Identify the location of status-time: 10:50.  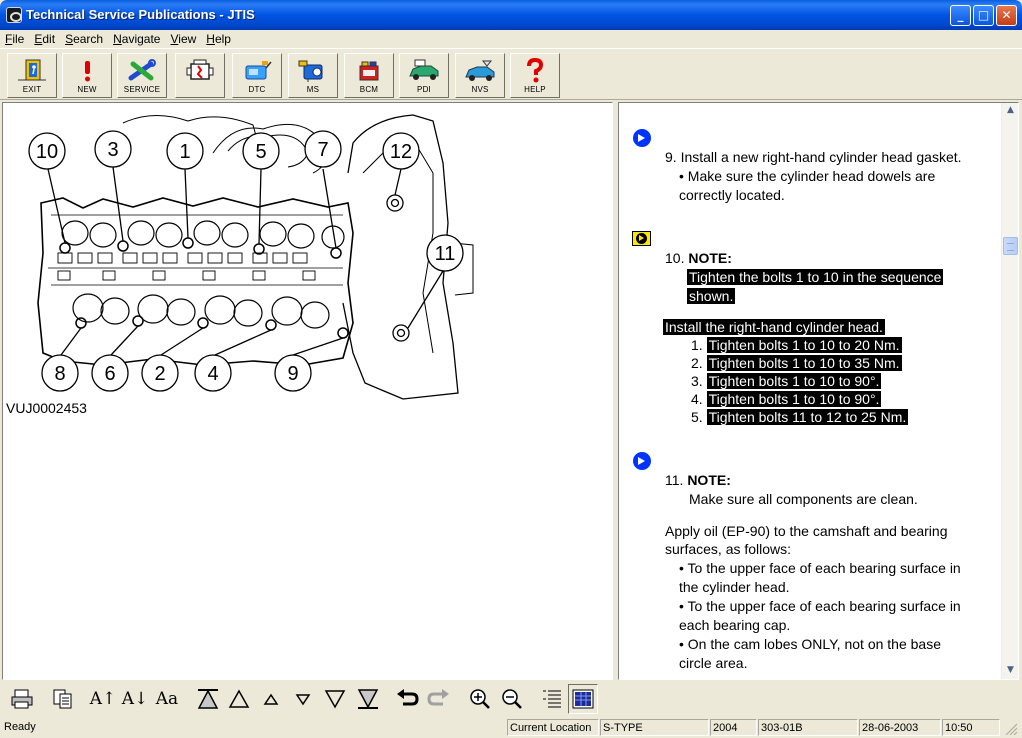
(971, 727).